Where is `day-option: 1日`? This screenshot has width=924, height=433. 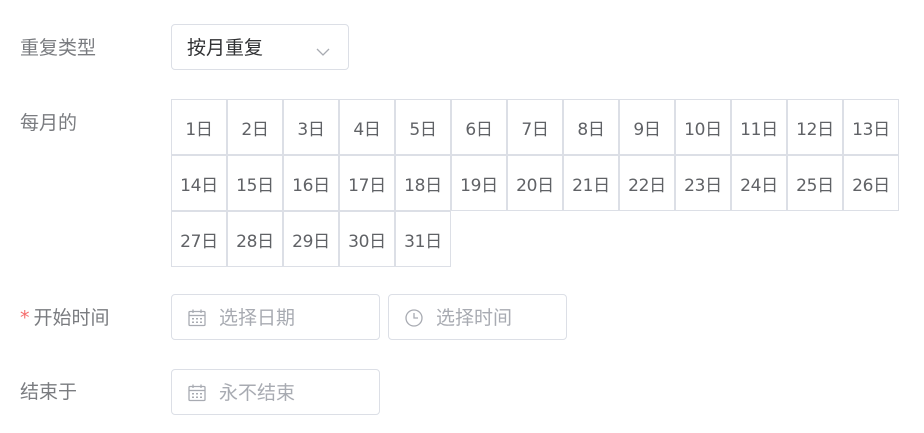
day-option: 1日 is located at coordinates (199, 127).